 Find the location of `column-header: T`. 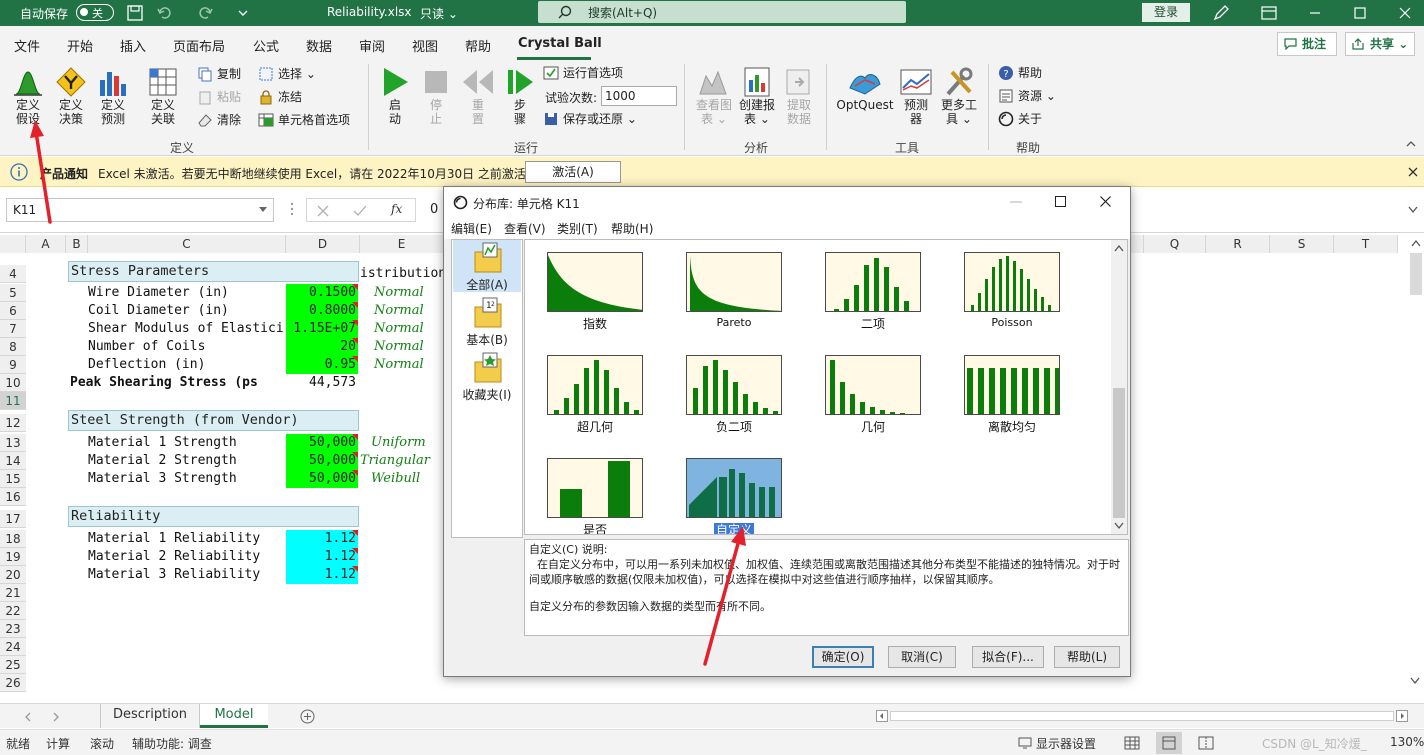

column-header: T is located at coordinates (1366, 244).